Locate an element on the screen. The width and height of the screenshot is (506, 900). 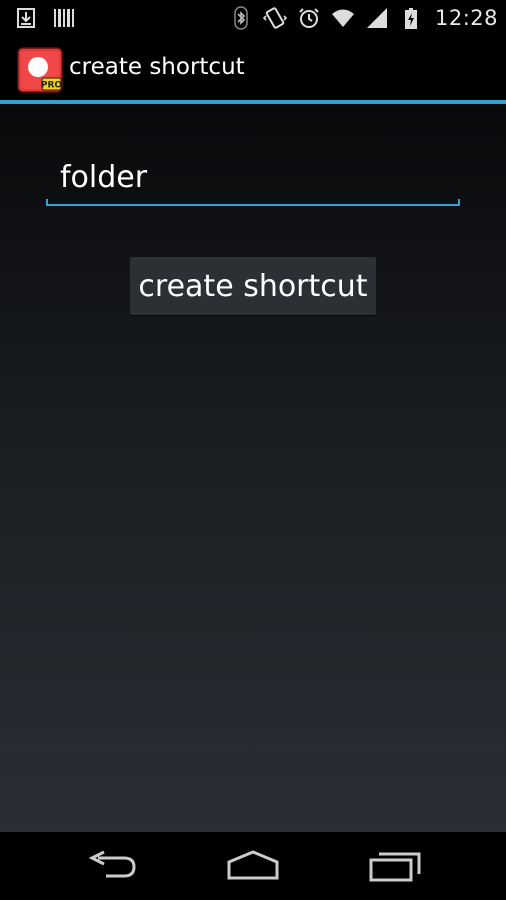
alarm-icon is located at coordinates (309, 18).